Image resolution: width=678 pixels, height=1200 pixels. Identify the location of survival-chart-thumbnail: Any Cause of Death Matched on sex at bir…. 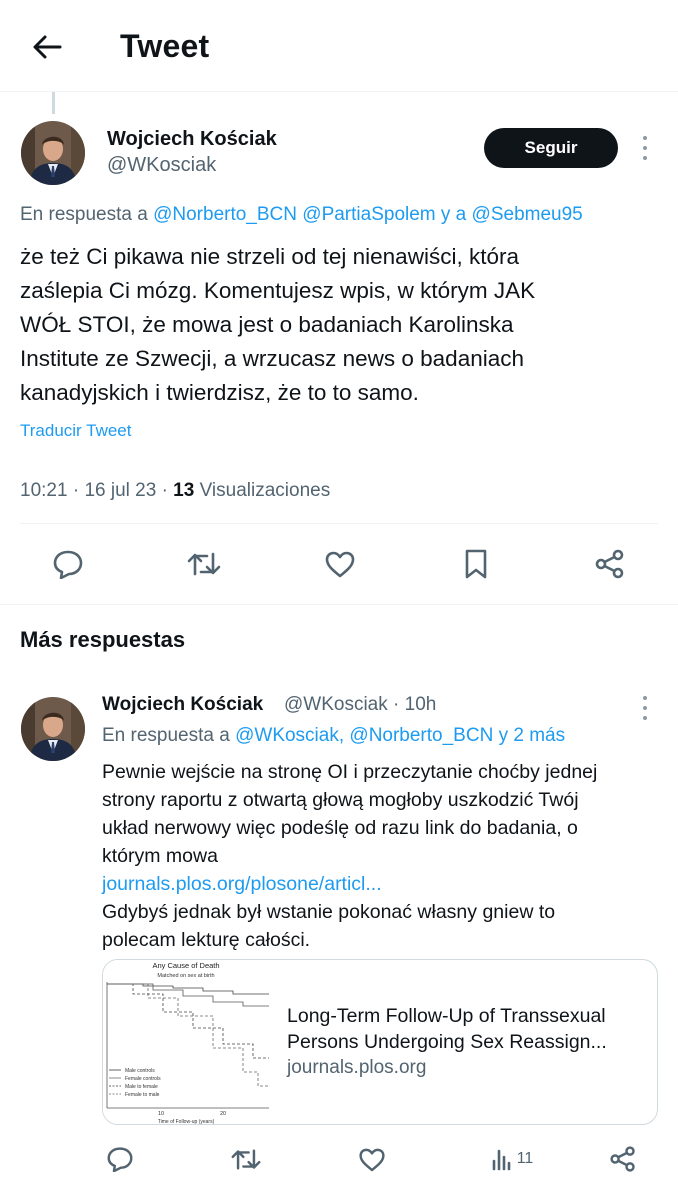
(186, 1042).